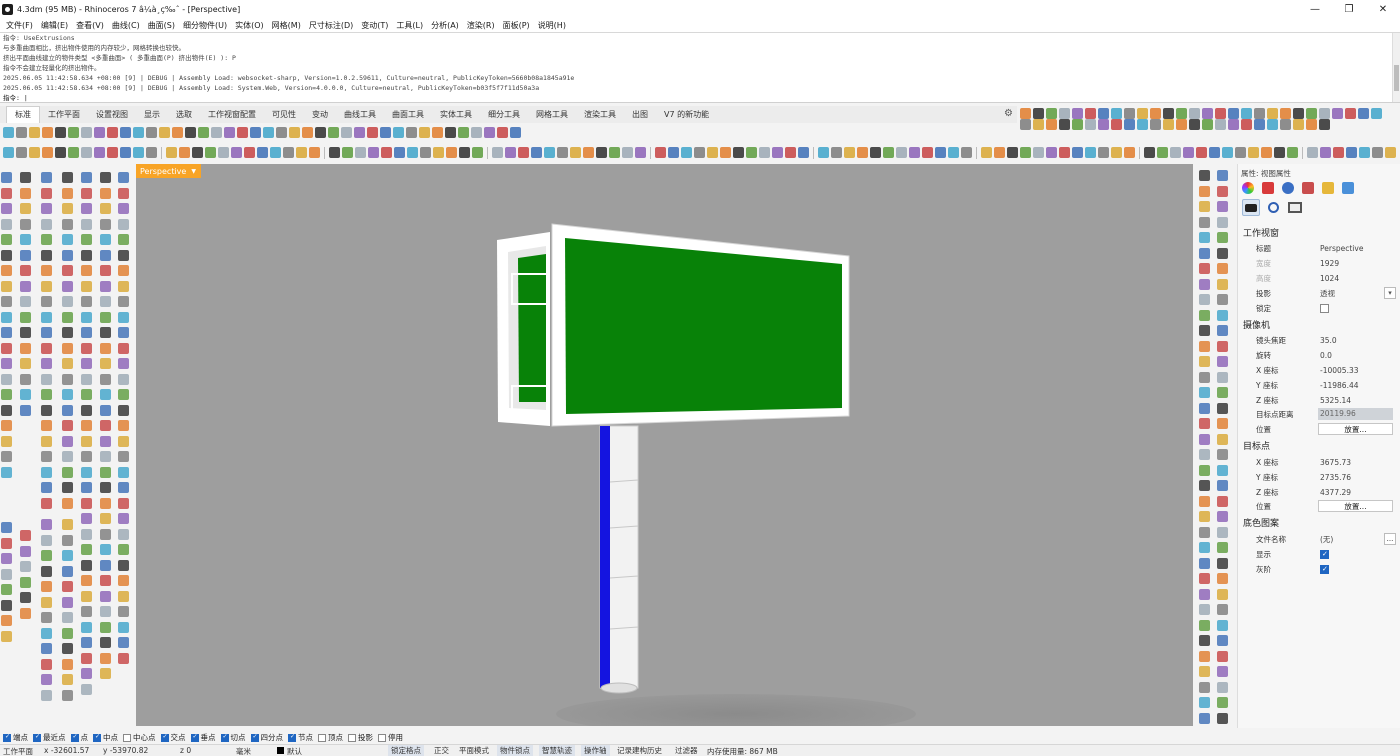 The width and height of the screenshot is (1400, 756). What do you see at coordinates (639, 750) in the screenshot?
I see `history-toggle: 记录建构历史` at bounding box center [639, 750].